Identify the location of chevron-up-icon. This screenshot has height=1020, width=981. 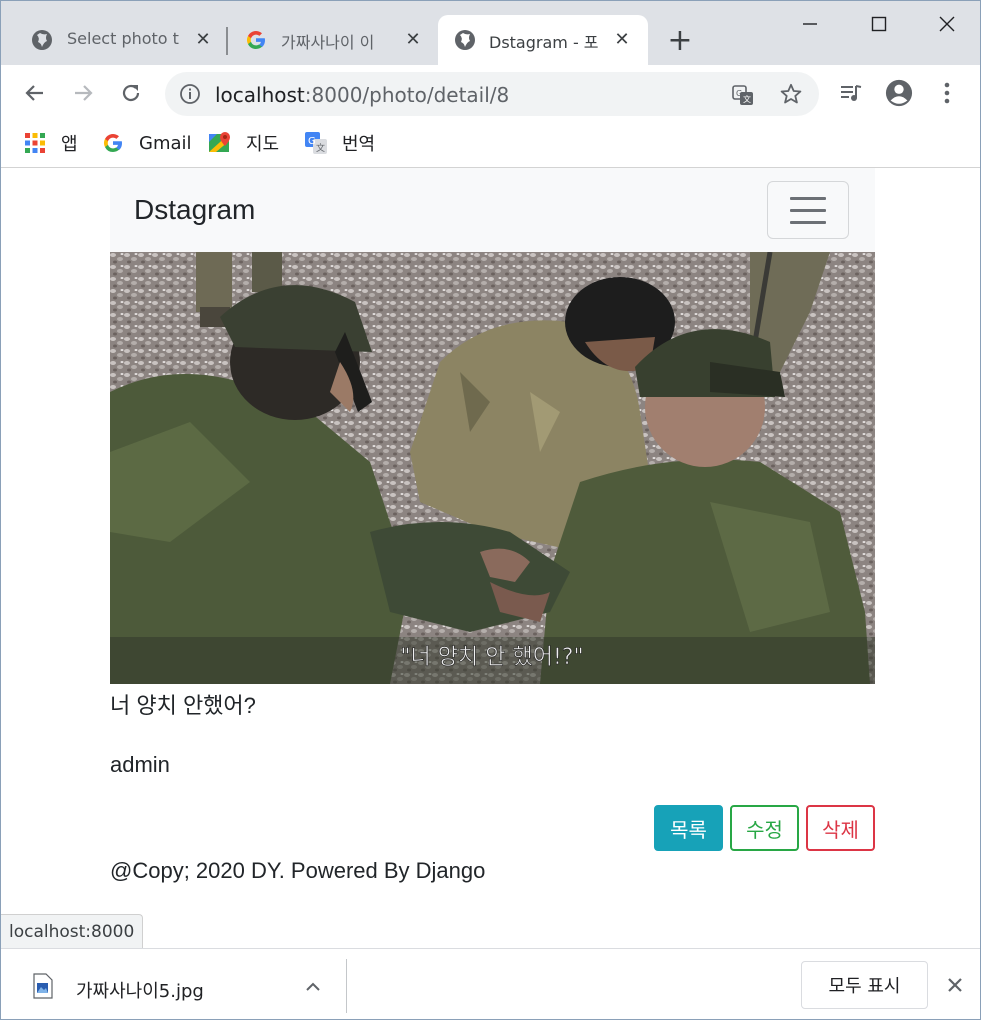
(313, 987).